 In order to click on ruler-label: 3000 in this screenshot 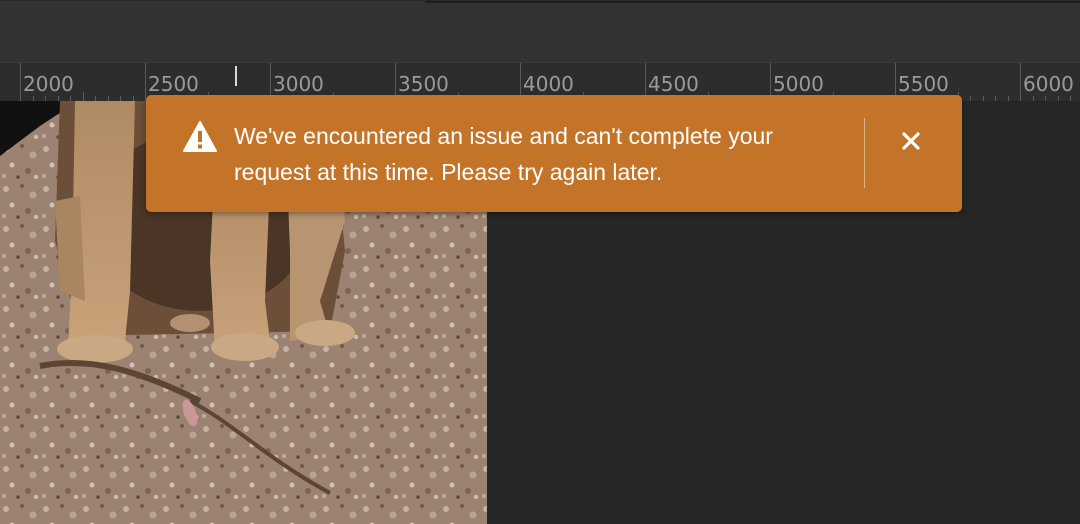, I will do `click(298, 84)`.